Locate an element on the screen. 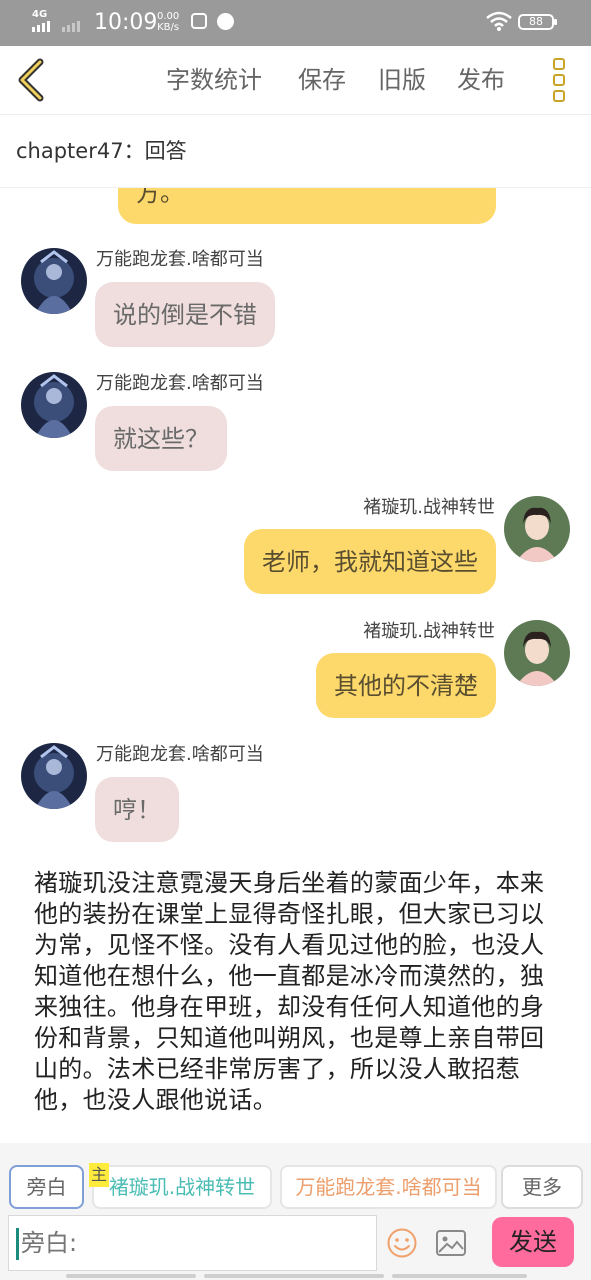 Image resolution: width=591 pixels, height=1280 pixels. message-input is located at coordinates (192, 1243).